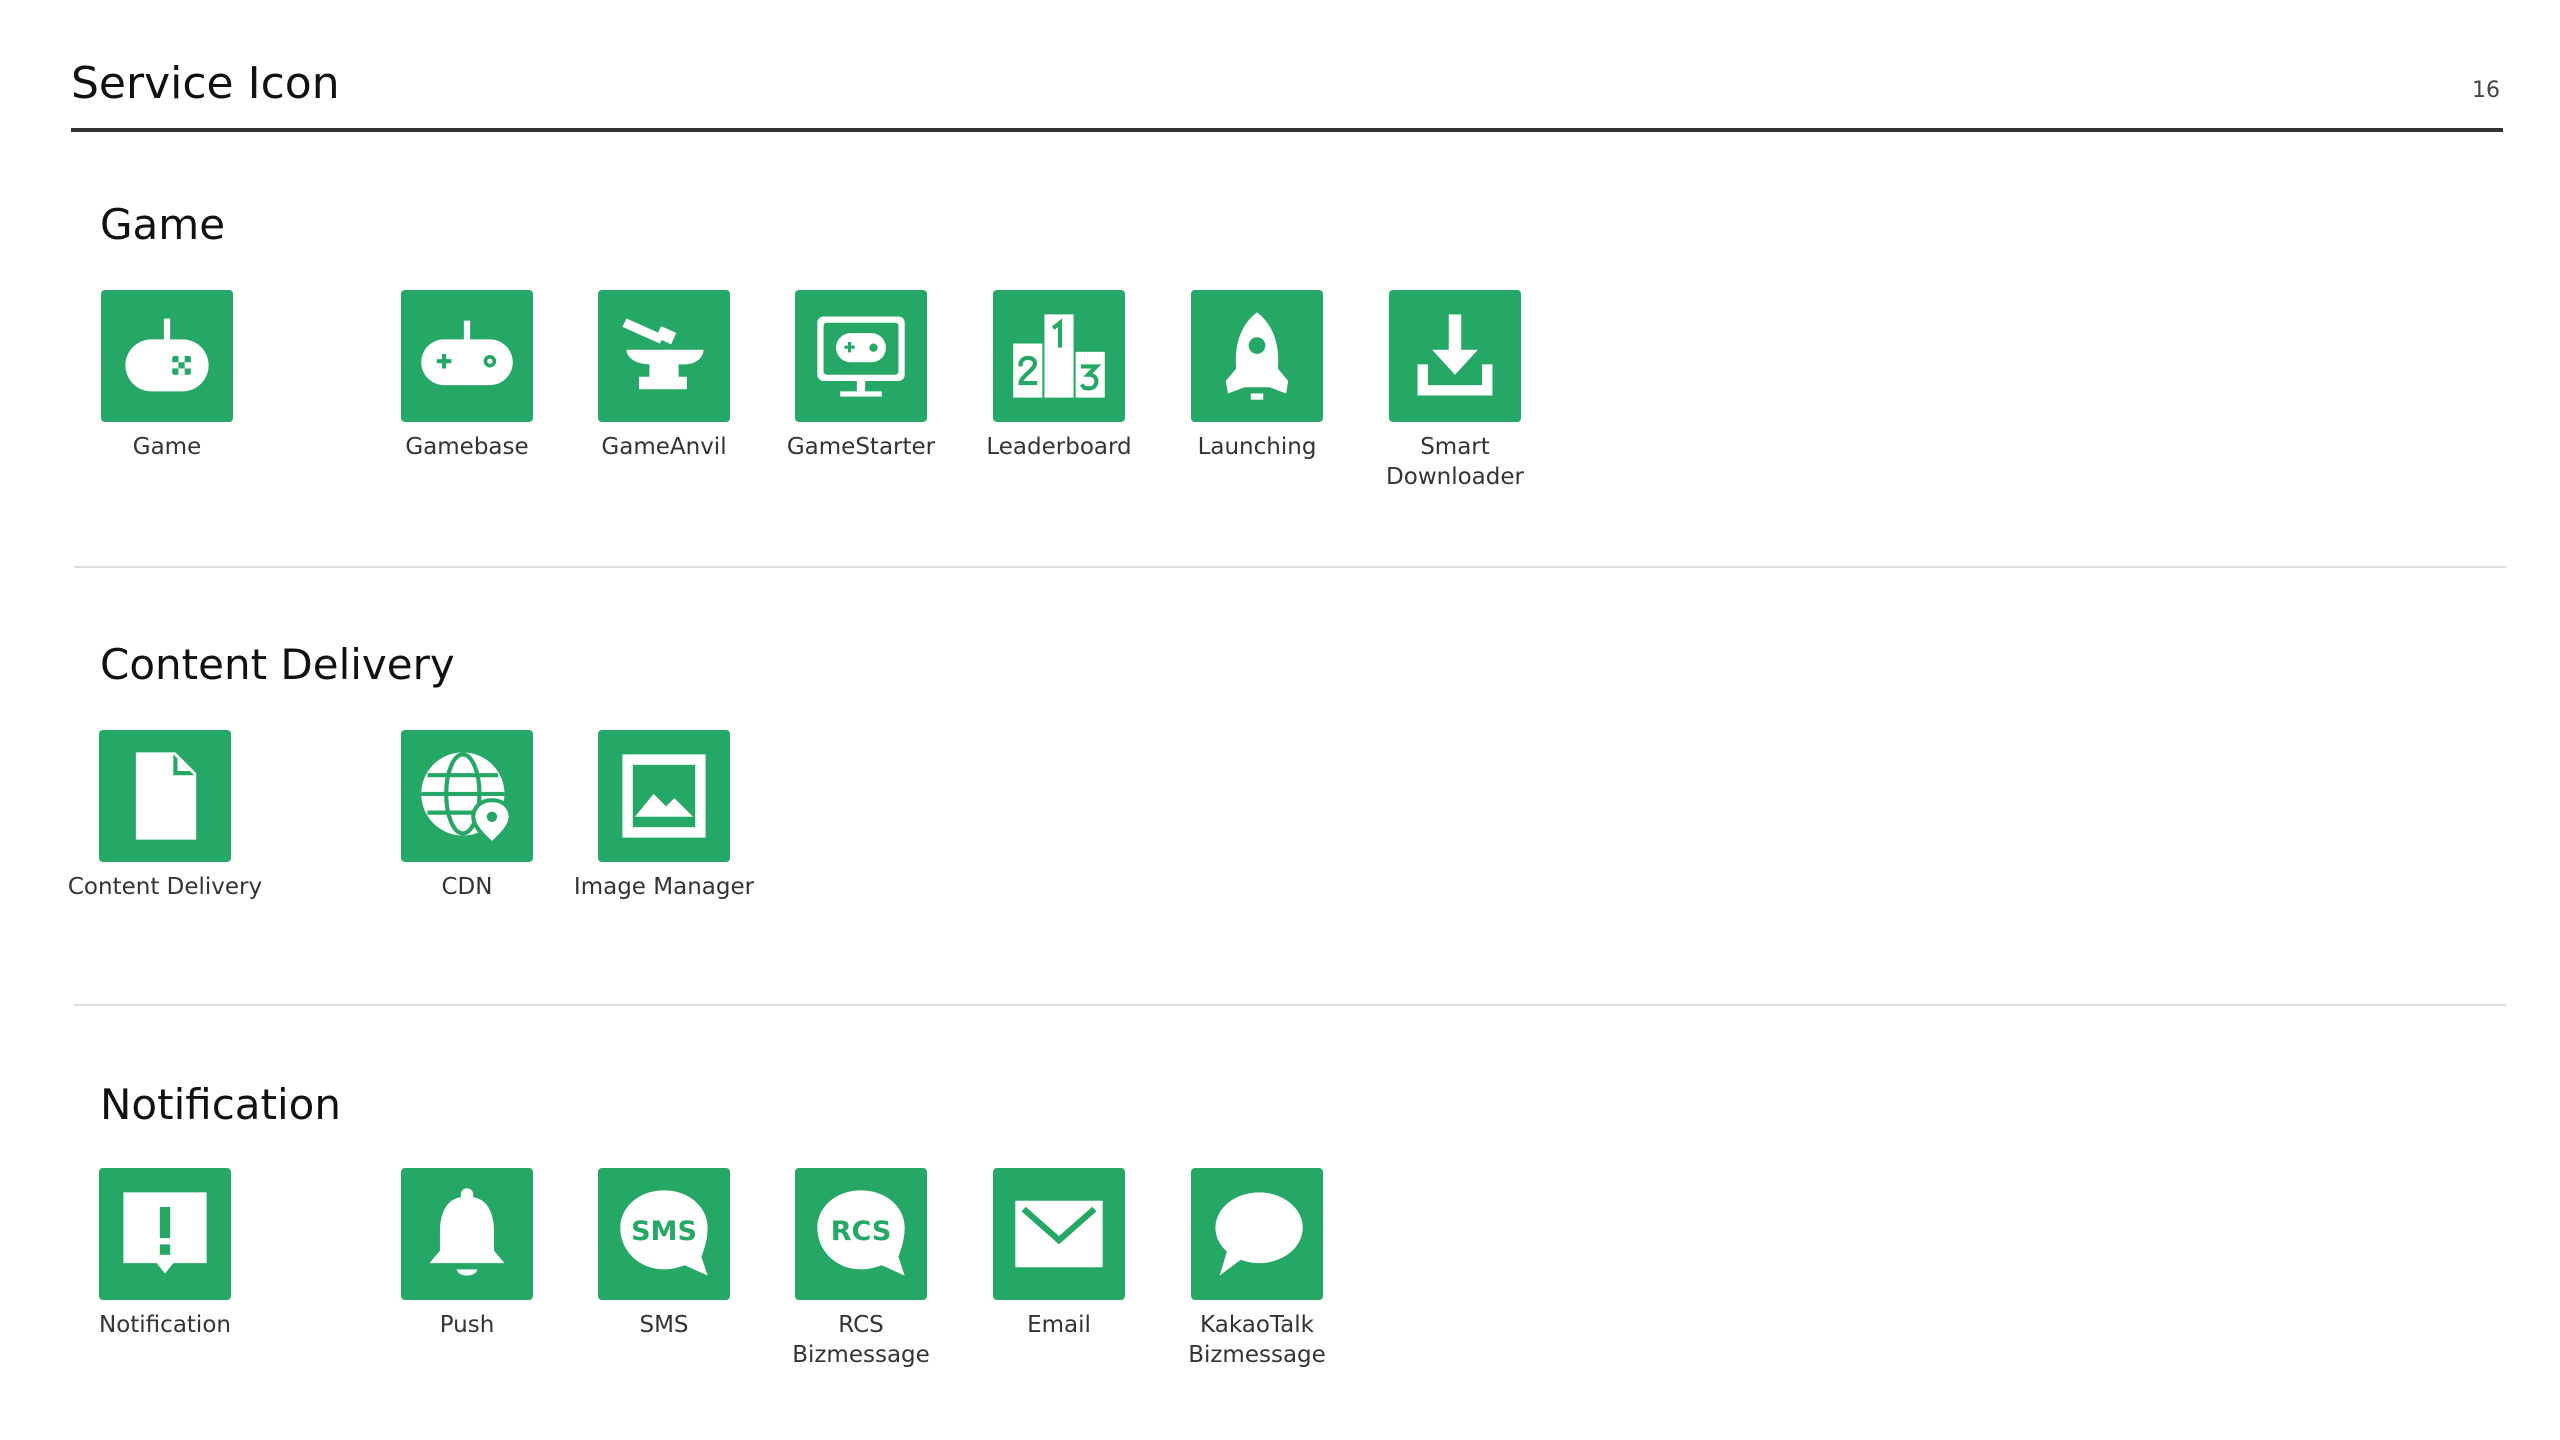  I want to click on anvil-hammer-icon, so click(664, 356).